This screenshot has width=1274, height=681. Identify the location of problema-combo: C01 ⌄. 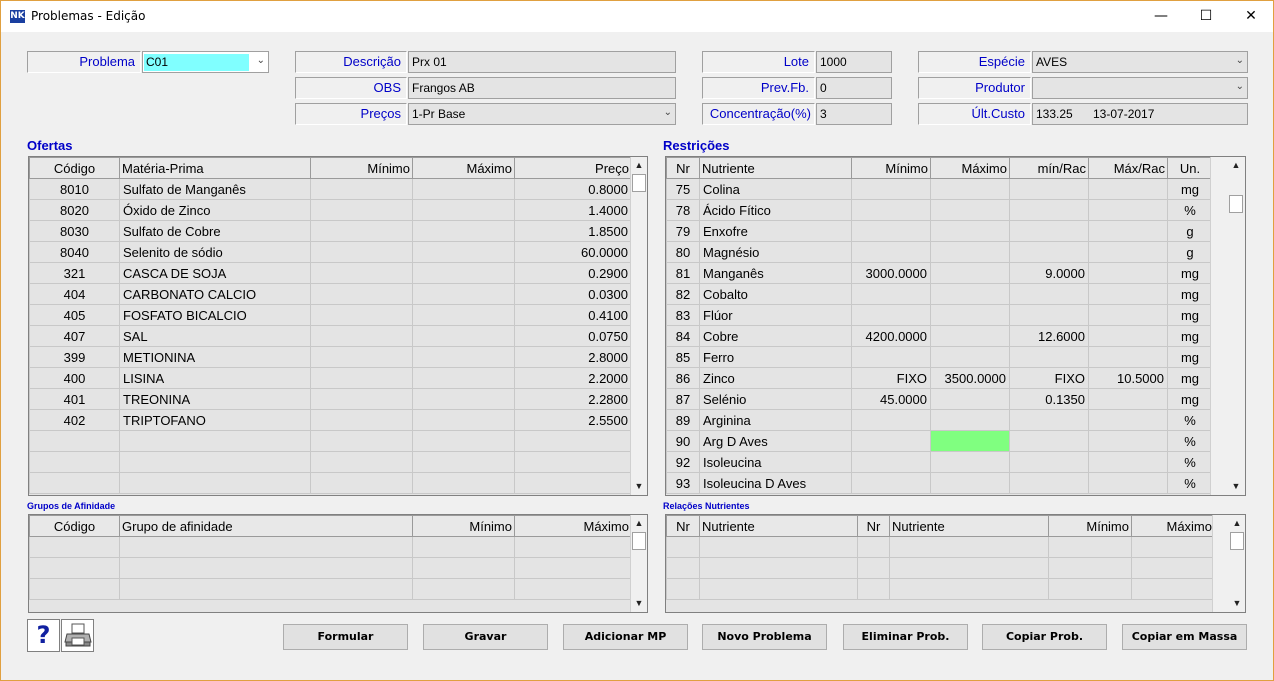
(205, 62).